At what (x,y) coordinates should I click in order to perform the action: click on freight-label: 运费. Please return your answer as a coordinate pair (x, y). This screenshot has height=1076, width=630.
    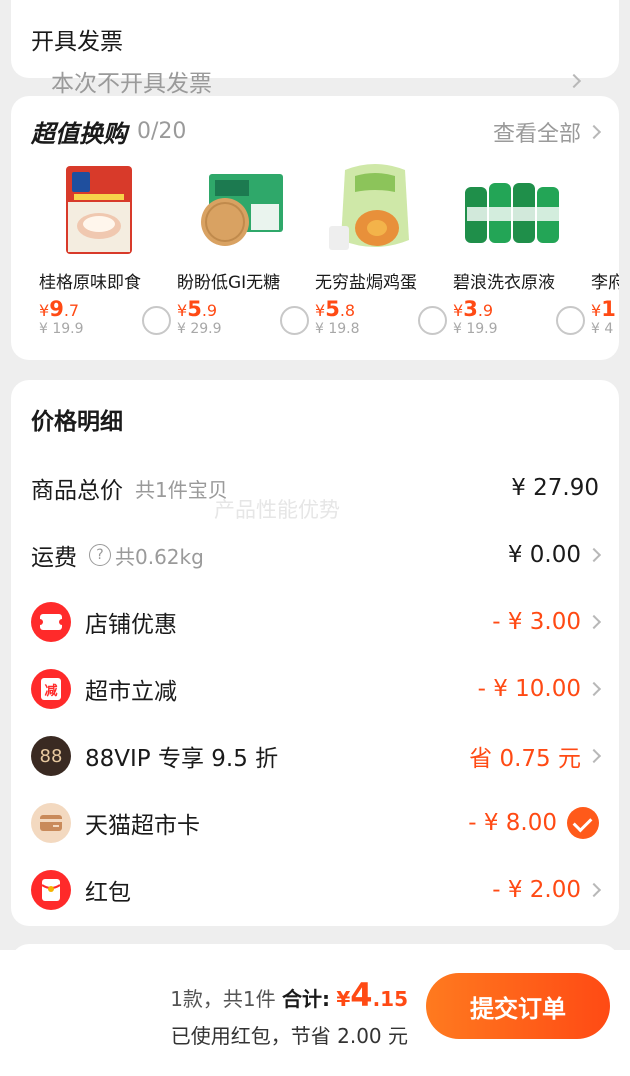
    Looking at the image, I should click on (54, 558).